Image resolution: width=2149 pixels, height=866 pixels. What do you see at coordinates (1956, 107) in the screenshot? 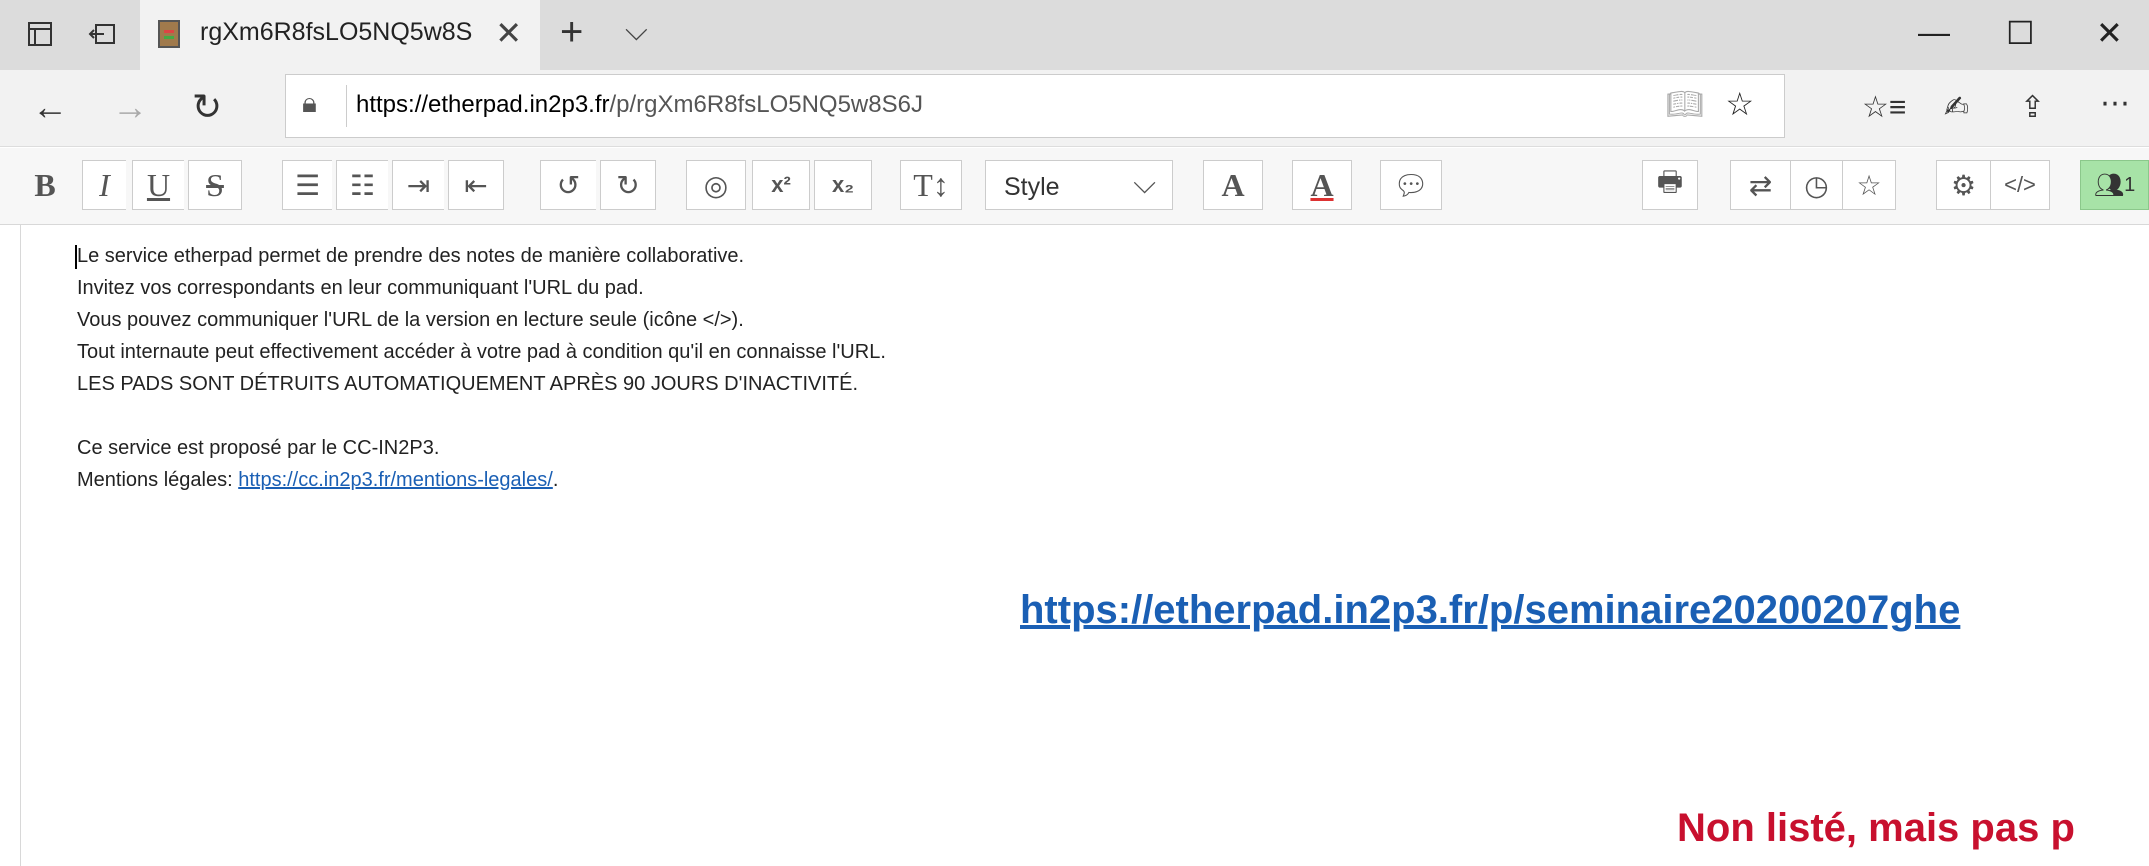
I see `pen-notes-icon: ✍︎` at bounding box center [1956, 107].